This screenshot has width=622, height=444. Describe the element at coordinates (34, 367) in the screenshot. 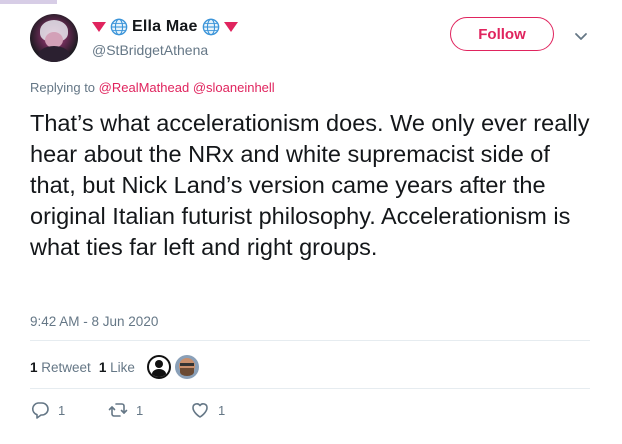

I see `retweets-count: 1` at that location.